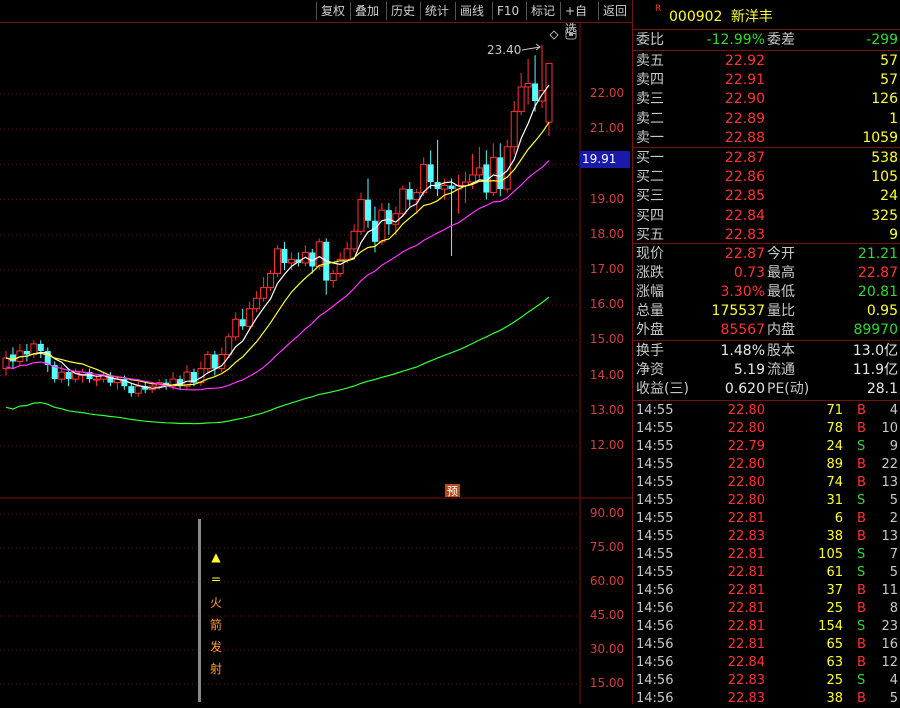  What do you see at coordinates (746, 662) in the screenshot?
I see `tick-price: 22.84` at bounding box center [746, 662].